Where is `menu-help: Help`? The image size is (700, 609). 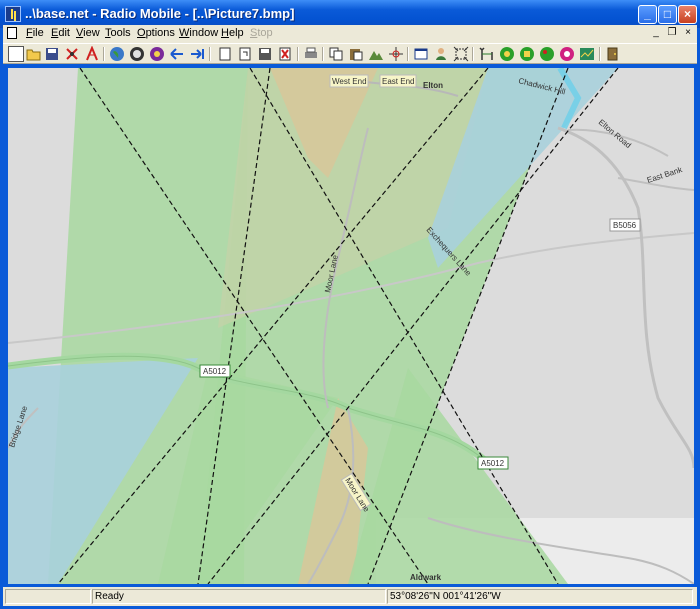 menu-help: Help is located at coordinates (232, 33).